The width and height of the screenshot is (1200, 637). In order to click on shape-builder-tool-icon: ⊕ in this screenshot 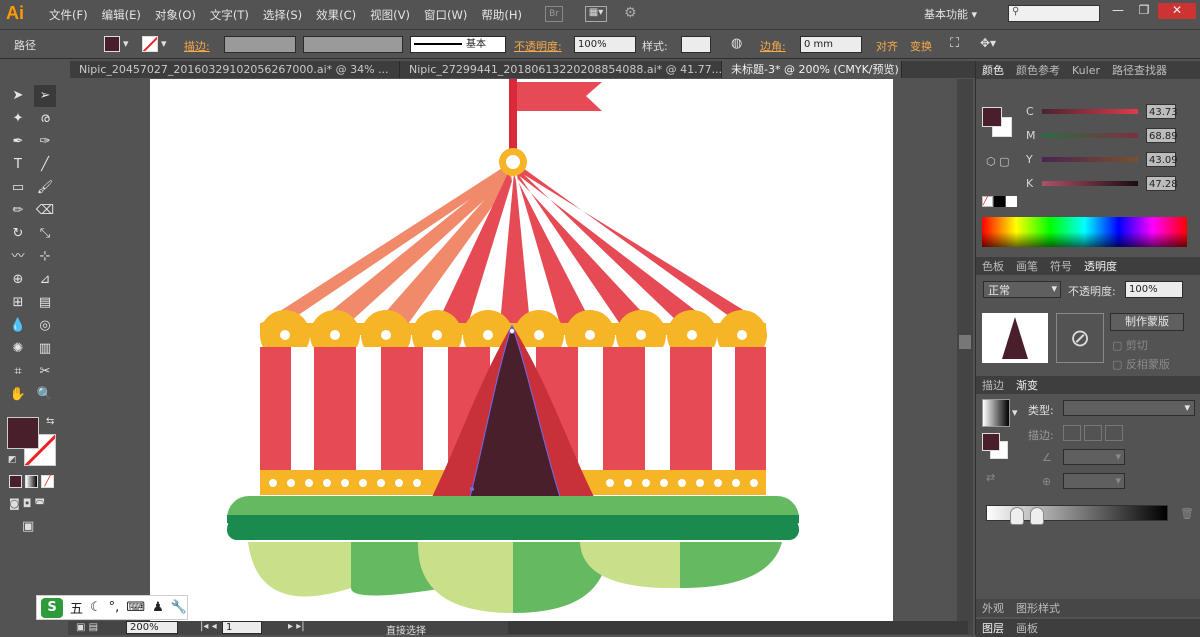, I will do `click(18, 280)`.